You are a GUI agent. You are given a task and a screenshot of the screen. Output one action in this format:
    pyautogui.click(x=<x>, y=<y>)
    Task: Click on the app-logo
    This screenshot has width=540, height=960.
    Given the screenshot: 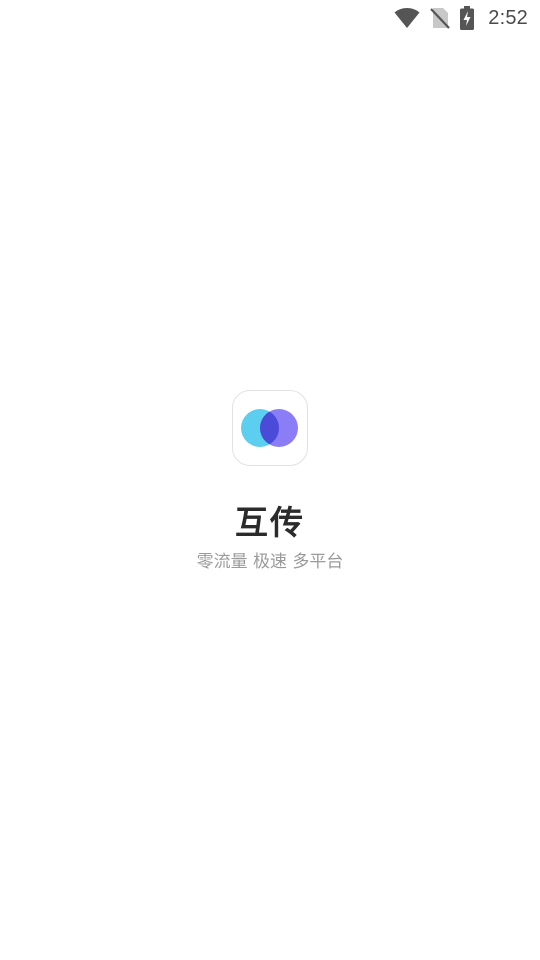 What is the action you would take?
    pyautogui.click(x=270, y=428)
    